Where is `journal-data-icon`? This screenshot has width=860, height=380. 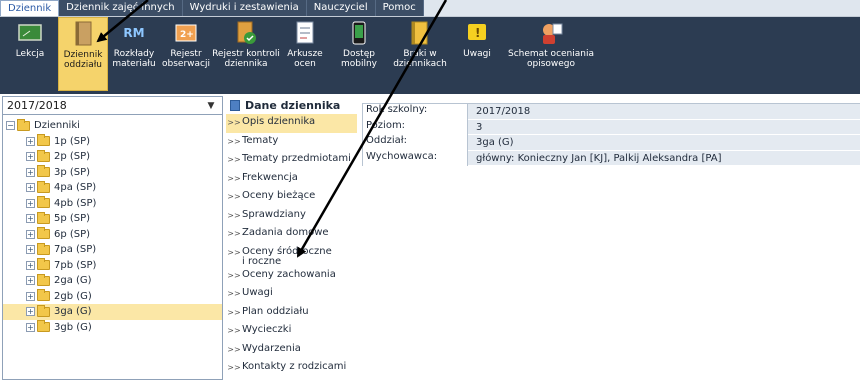
journal-data-icon is located at coordinates (235, 105).